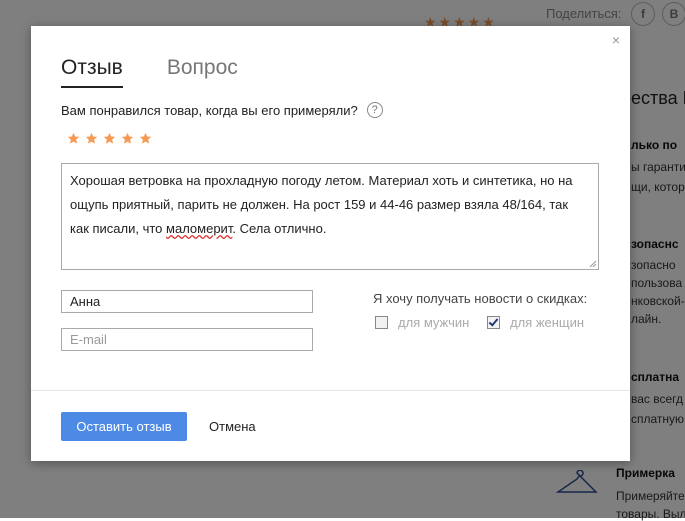  I want to click on checkbox-men: для мужчин, so click(422, 322).